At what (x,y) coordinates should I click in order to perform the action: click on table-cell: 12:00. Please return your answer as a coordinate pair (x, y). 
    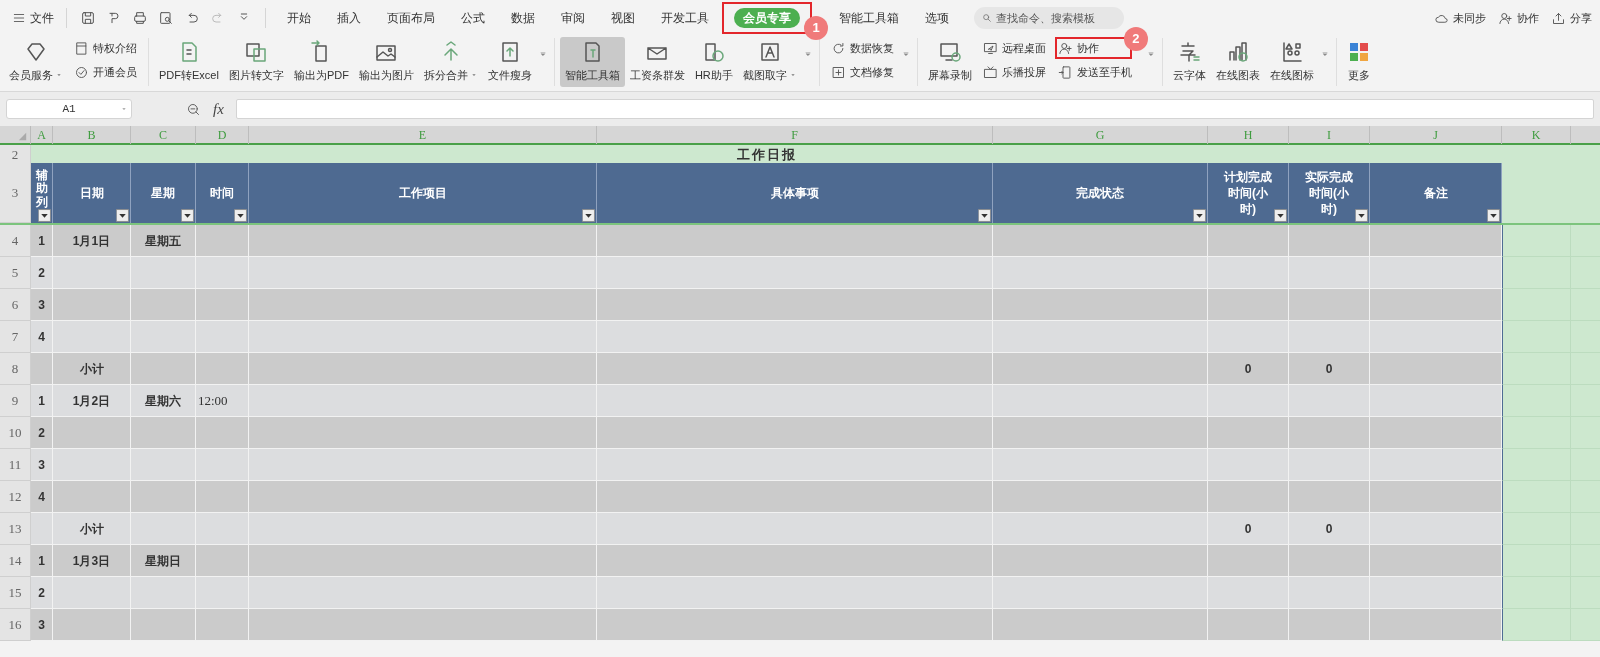
    Looking at the image, I should click on (222, 401).